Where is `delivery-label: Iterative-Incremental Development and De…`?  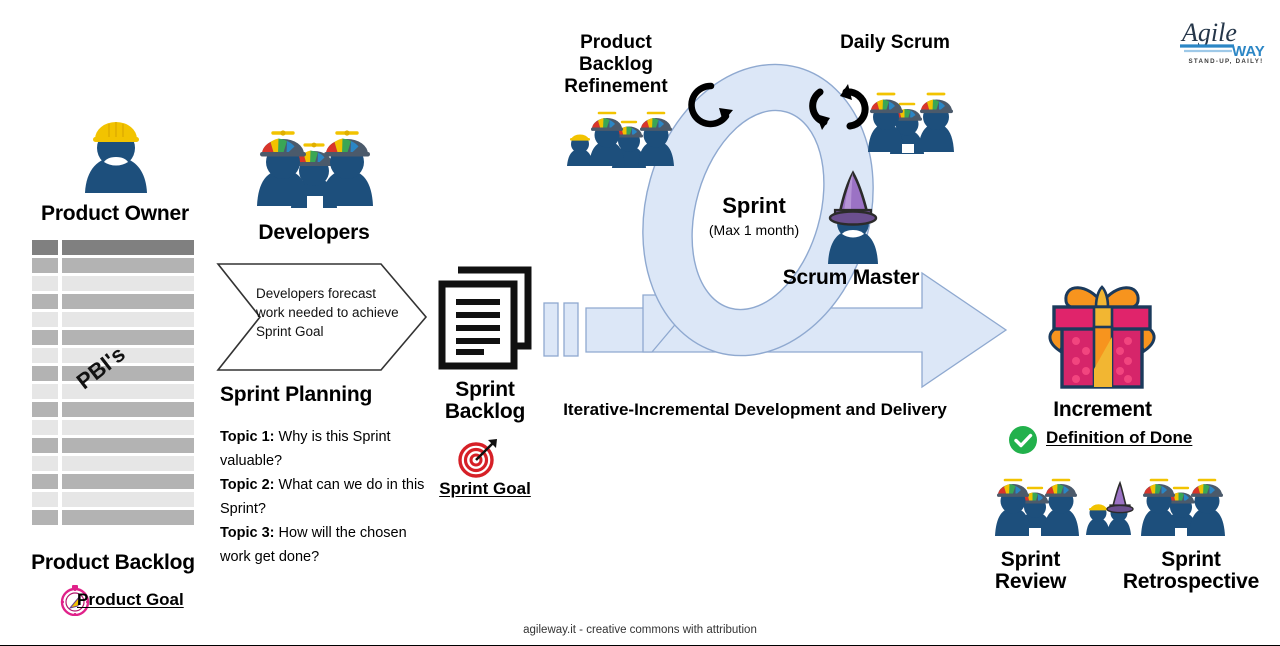 delivery-label: Iterative-Incremental Development and De… is located at coordinates (755, 409).